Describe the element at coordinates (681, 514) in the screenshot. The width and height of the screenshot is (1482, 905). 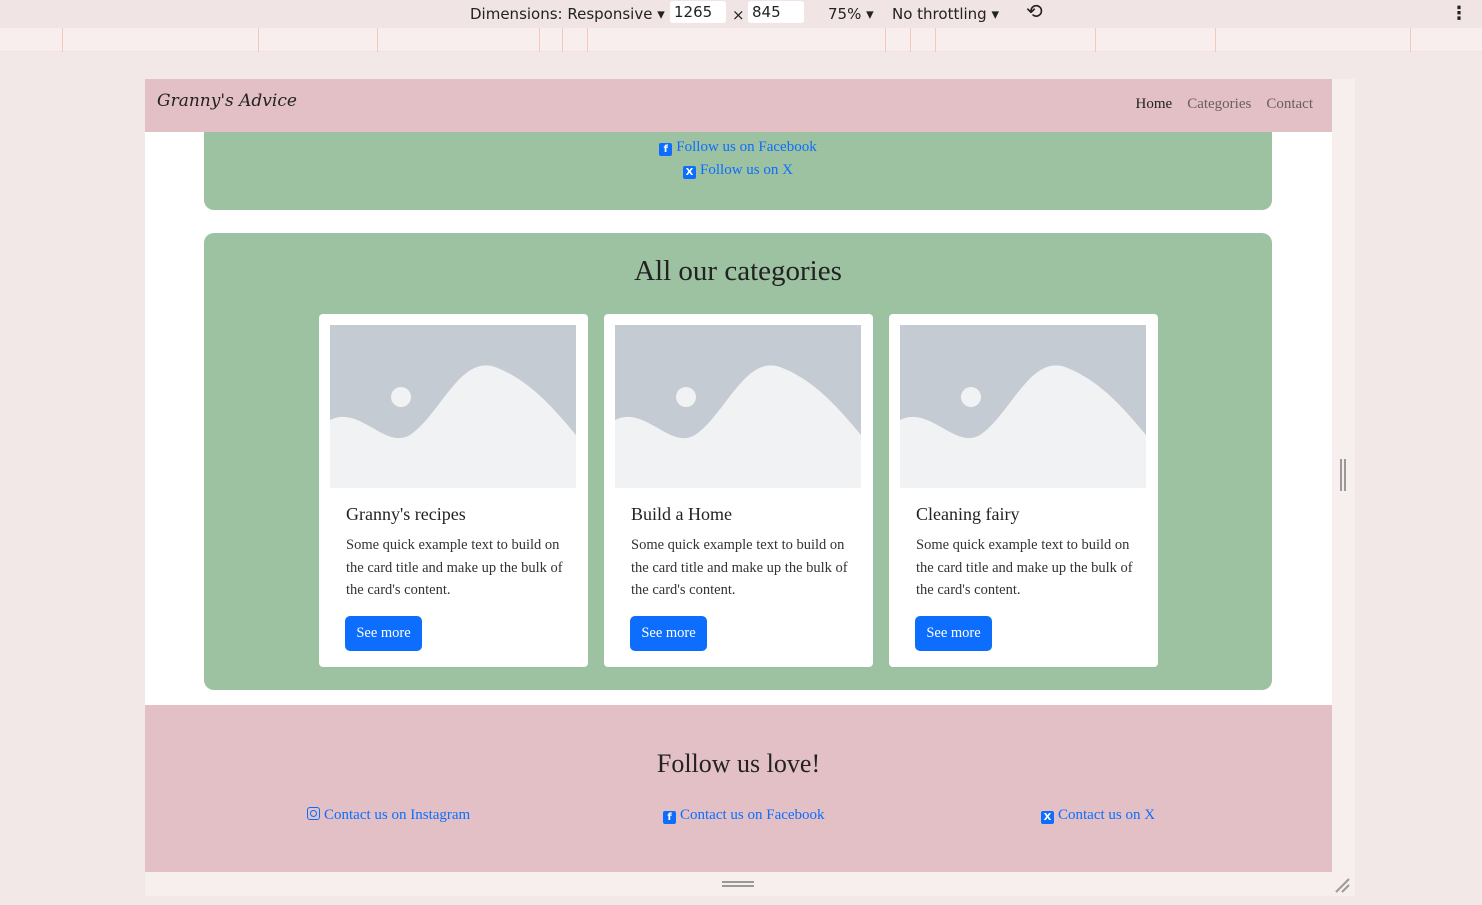
I see `card-title: Build a Home` at that location.